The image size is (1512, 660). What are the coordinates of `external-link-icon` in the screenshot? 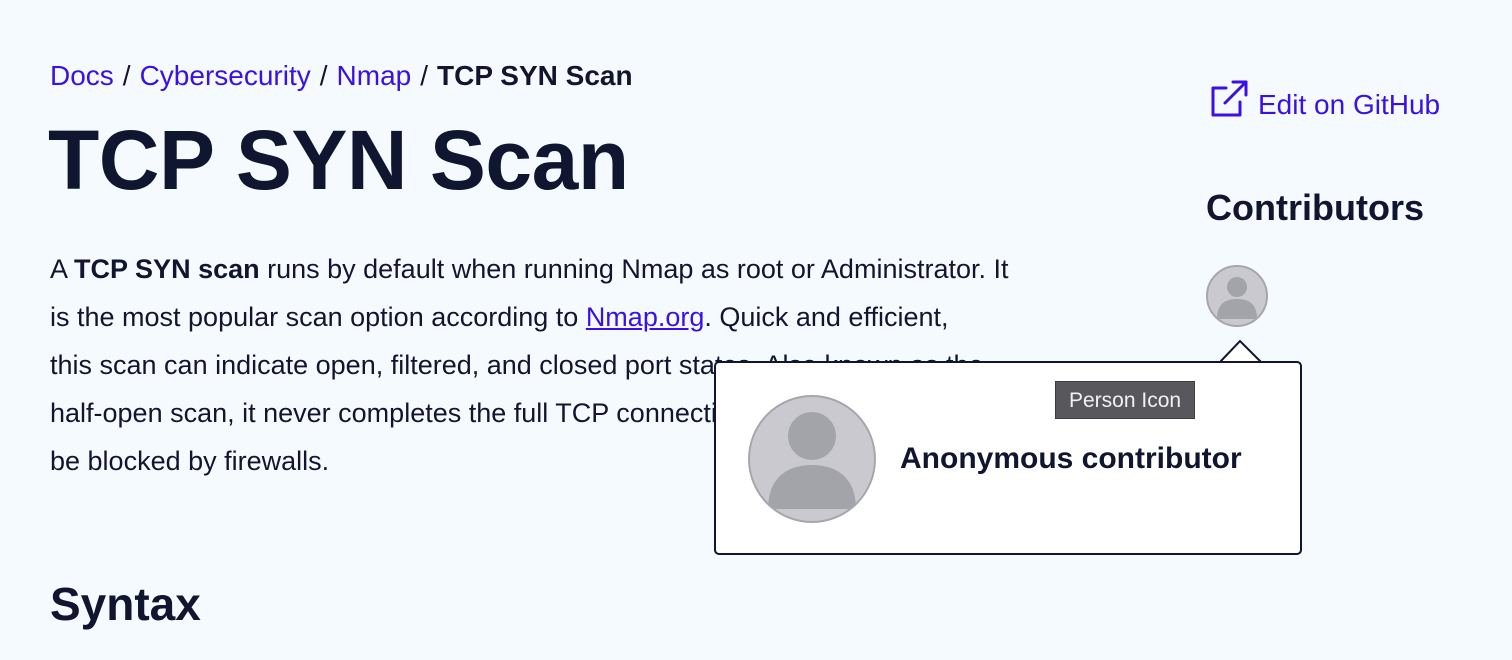 It's located at (1233, 104).